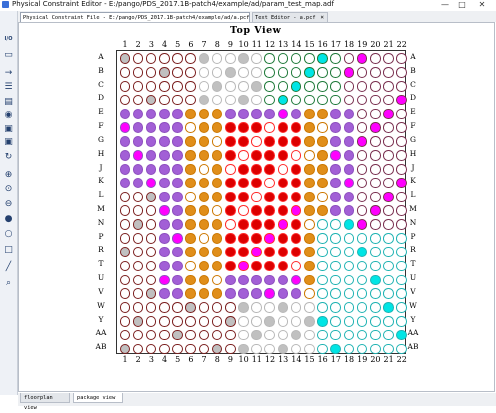  What do you see at coordinates (191, 334) in the screenshot?
I see `pin-site-AA6` at bounding box center [191, 334].